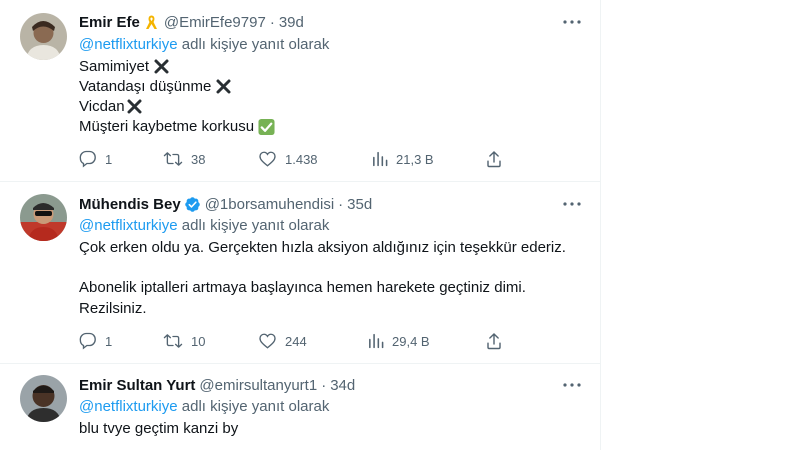  What do you see at coordinates (109, 22) in the screenshot?
I see `display-name: Emir Efe` at bounding box center [109, 22].